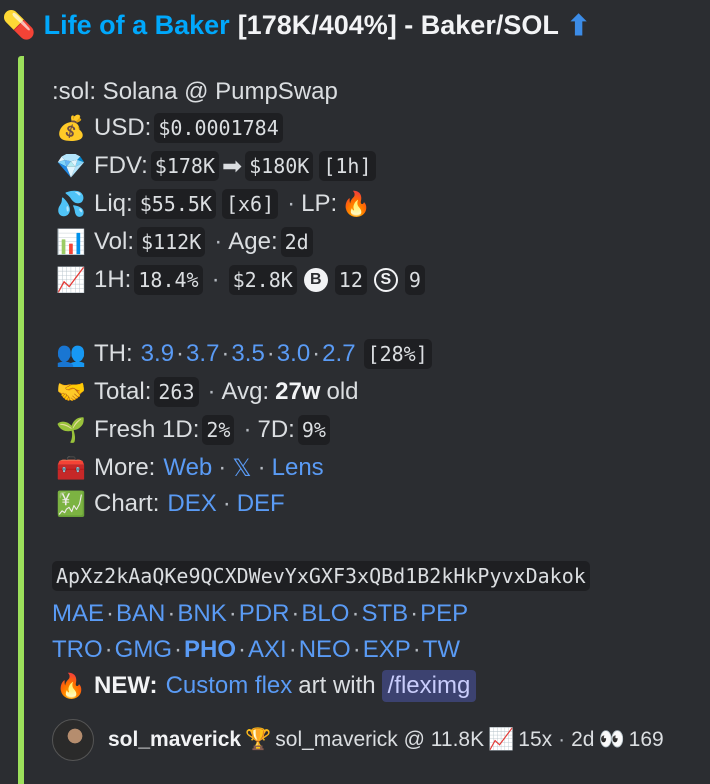  I want to click on buy-badge-icon: B, so click(315, 280).